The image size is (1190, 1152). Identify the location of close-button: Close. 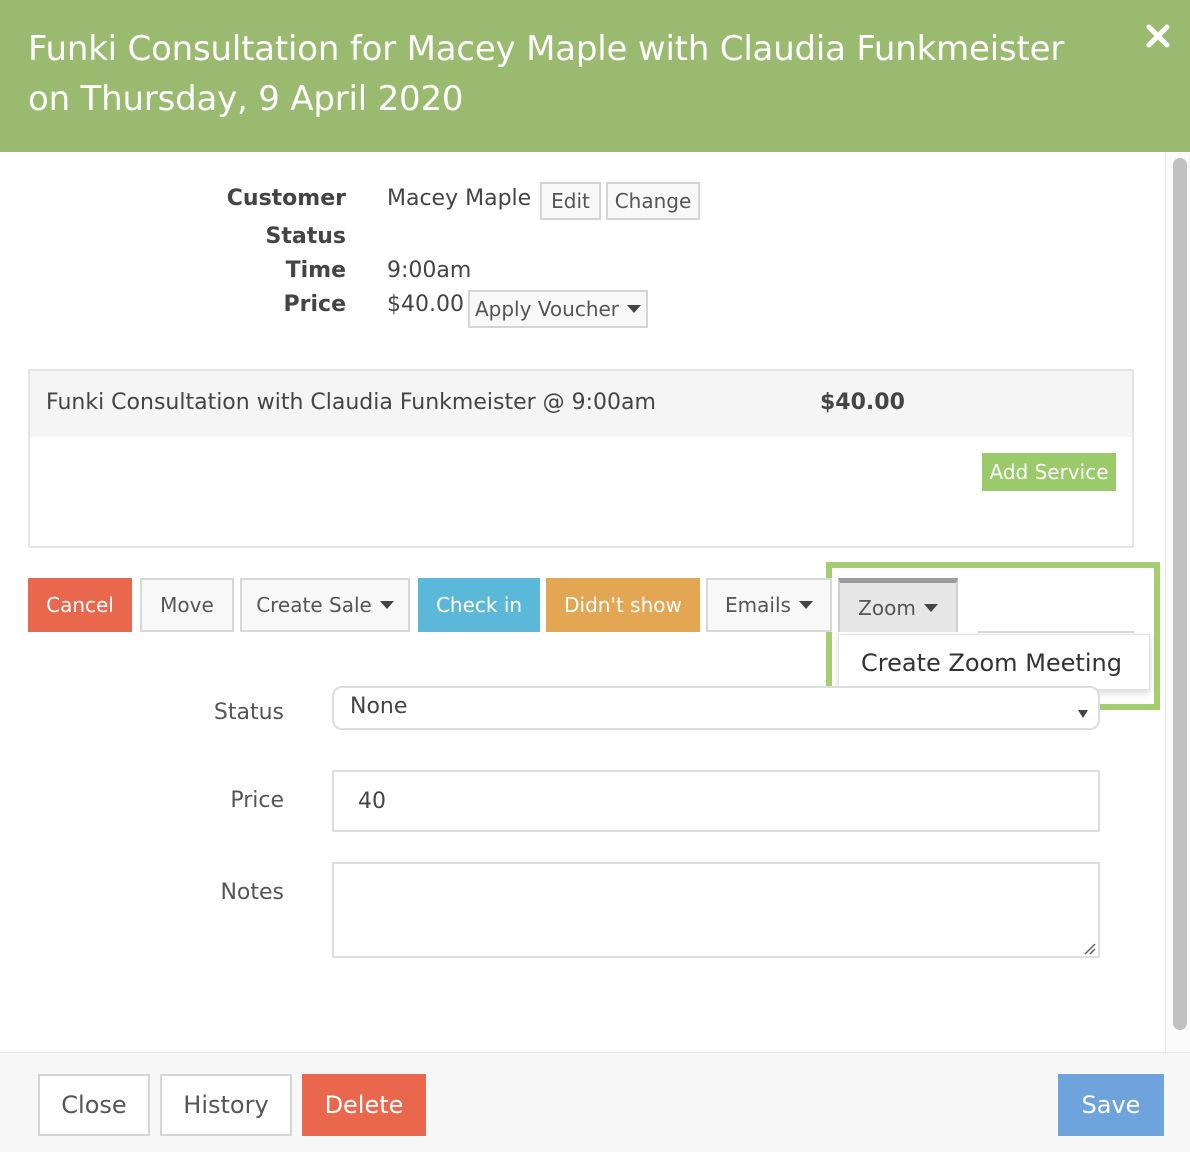
(94, 1105).